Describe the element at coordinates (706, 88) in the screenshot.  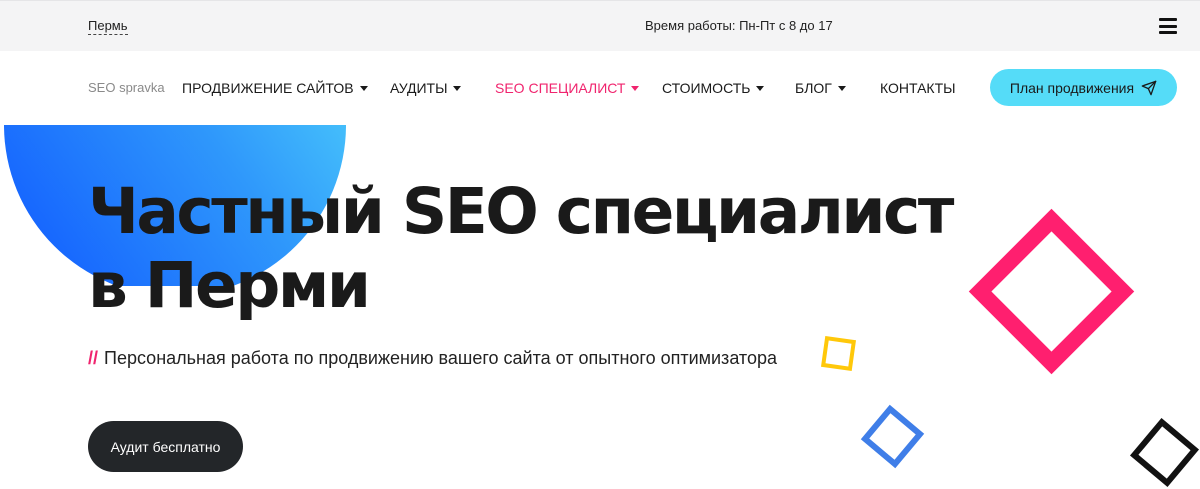
I see `nav-item-label: СТОИМОСТЬ` at that location.